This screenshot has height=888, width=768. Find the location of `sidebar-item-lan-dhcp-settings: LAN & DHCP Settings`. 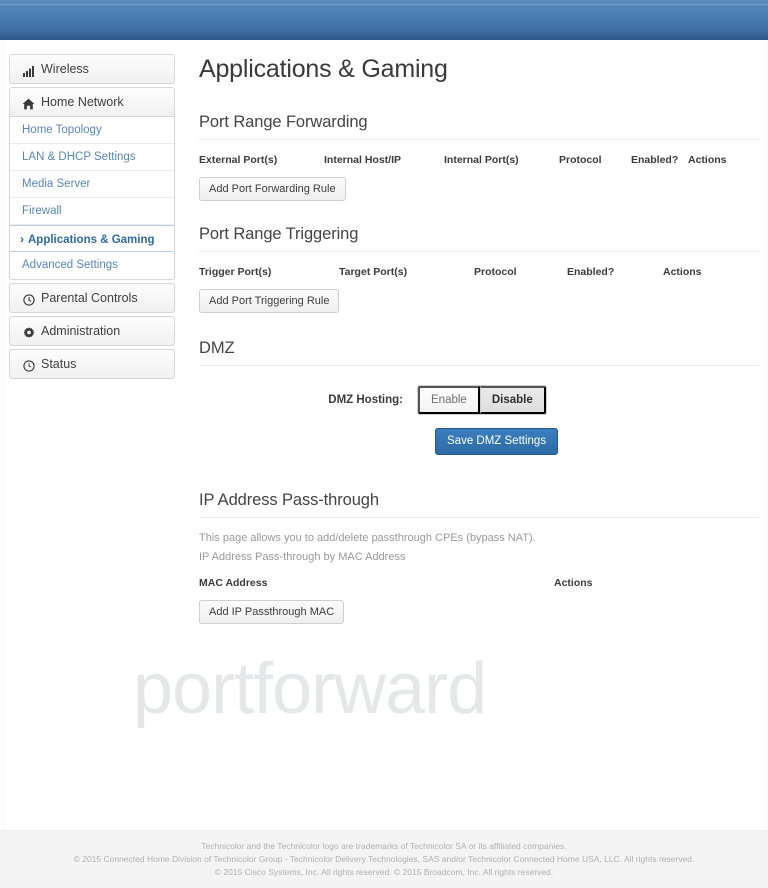

sidebar-item-lan-dhcp-settings: LAN & DHCP Settings is located at coordinates (92, 157).